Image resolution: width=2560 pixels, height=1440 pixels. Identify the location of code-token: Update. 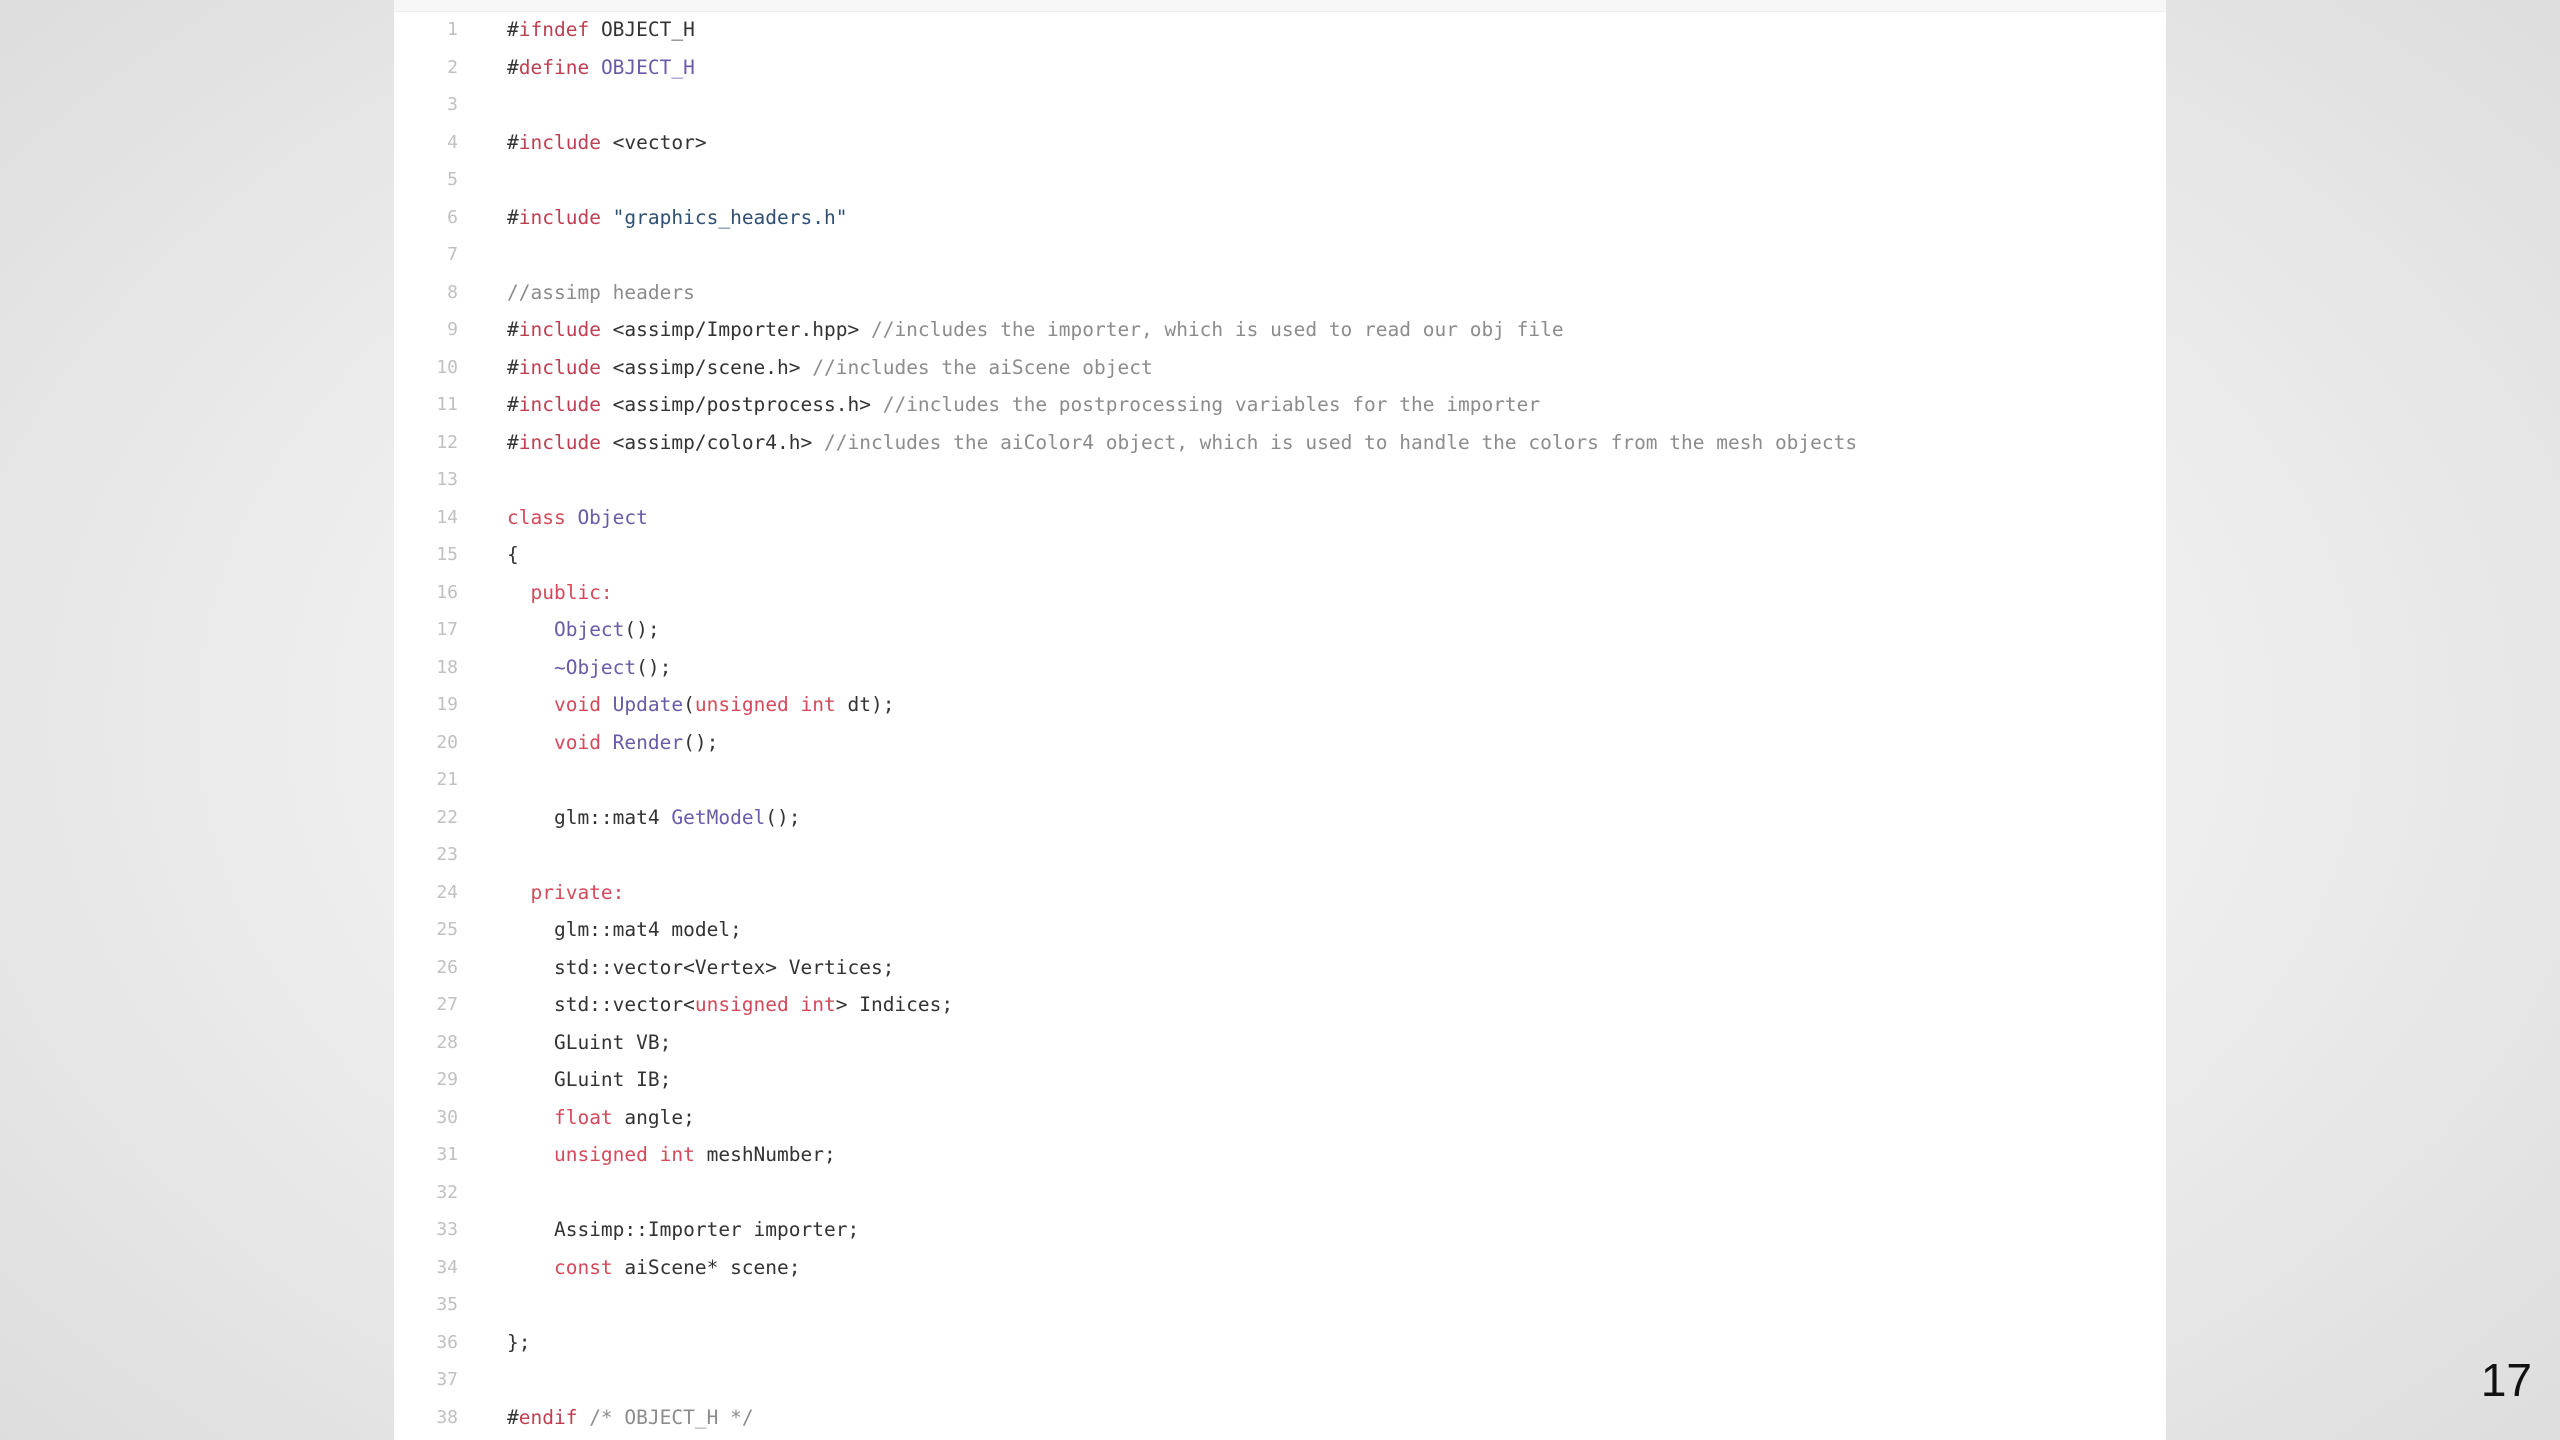
(642, 704).